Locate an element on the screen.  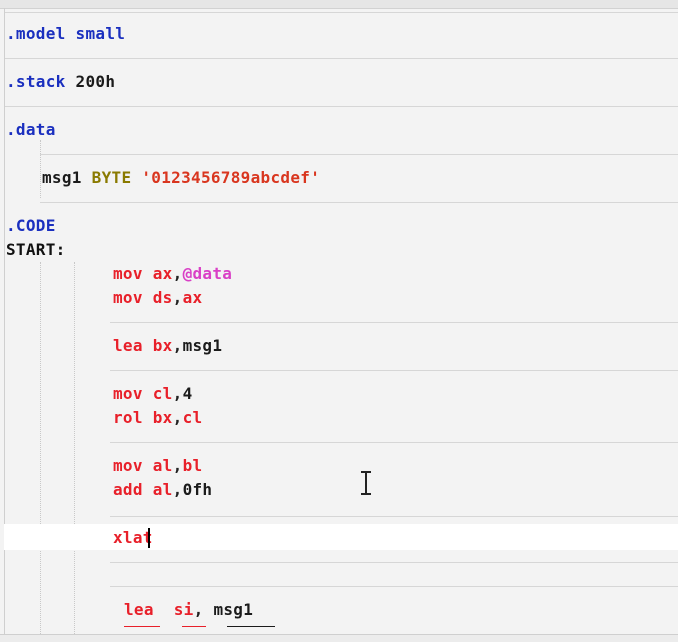
directive-token: .stack is located at coordinates (36, 81).